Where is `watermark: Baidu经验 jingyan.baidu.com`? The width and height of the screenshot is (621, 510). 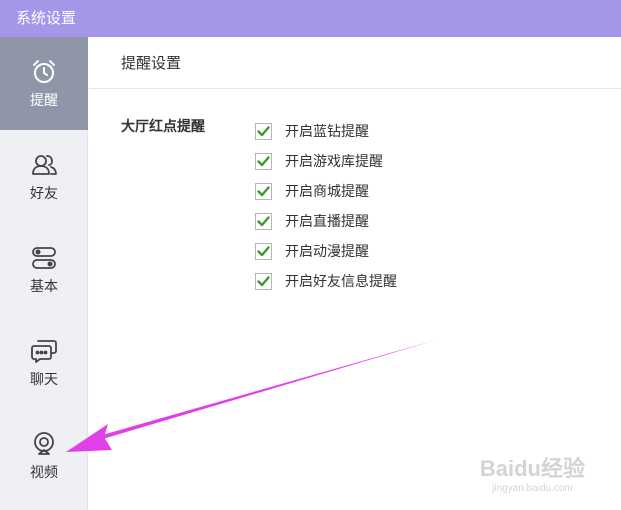 watermark: Baidu经验 jingyan.baidu.com is located at coordinates (532, 472).